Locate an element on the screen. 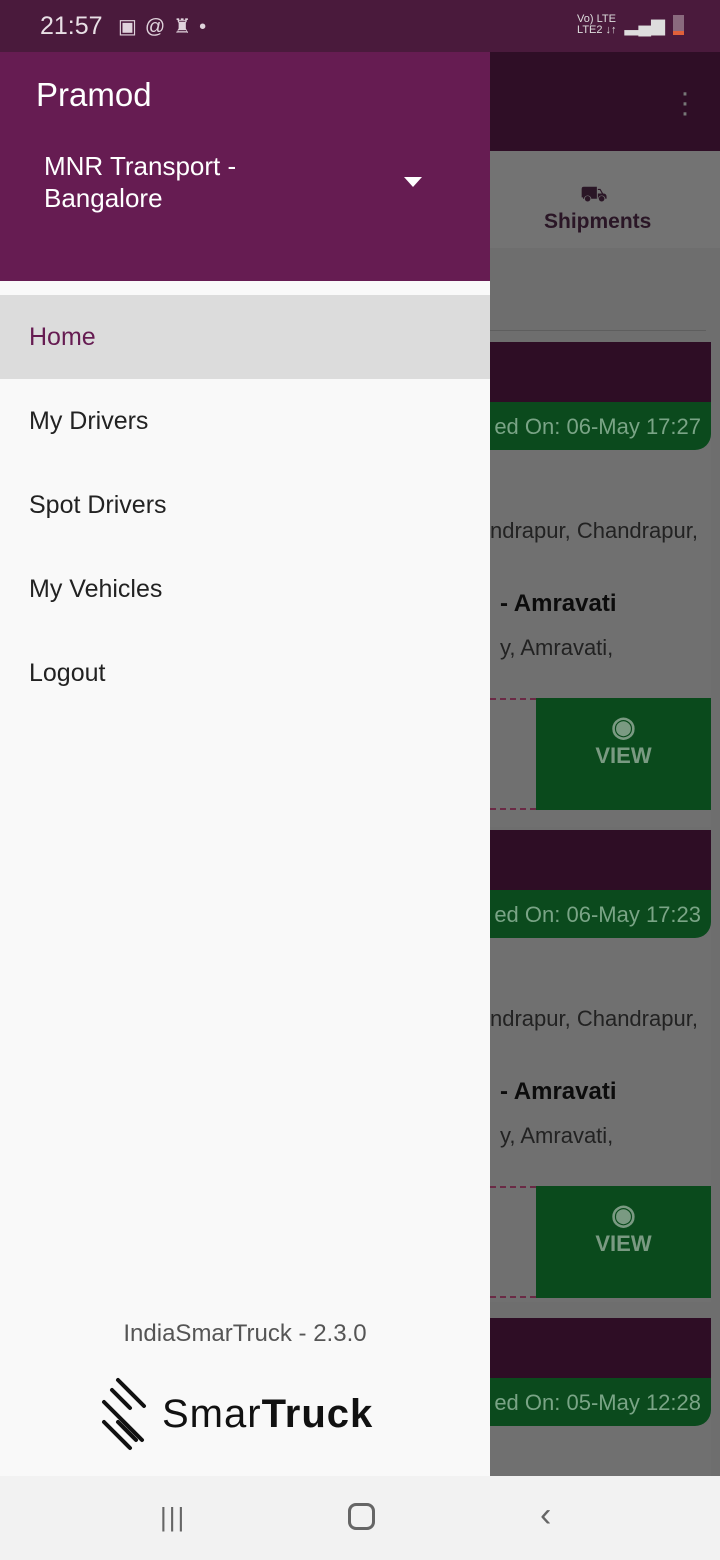 The image size is (720, 1560). notification-icons: ▣@♜• is located at coordinates (166, 26).